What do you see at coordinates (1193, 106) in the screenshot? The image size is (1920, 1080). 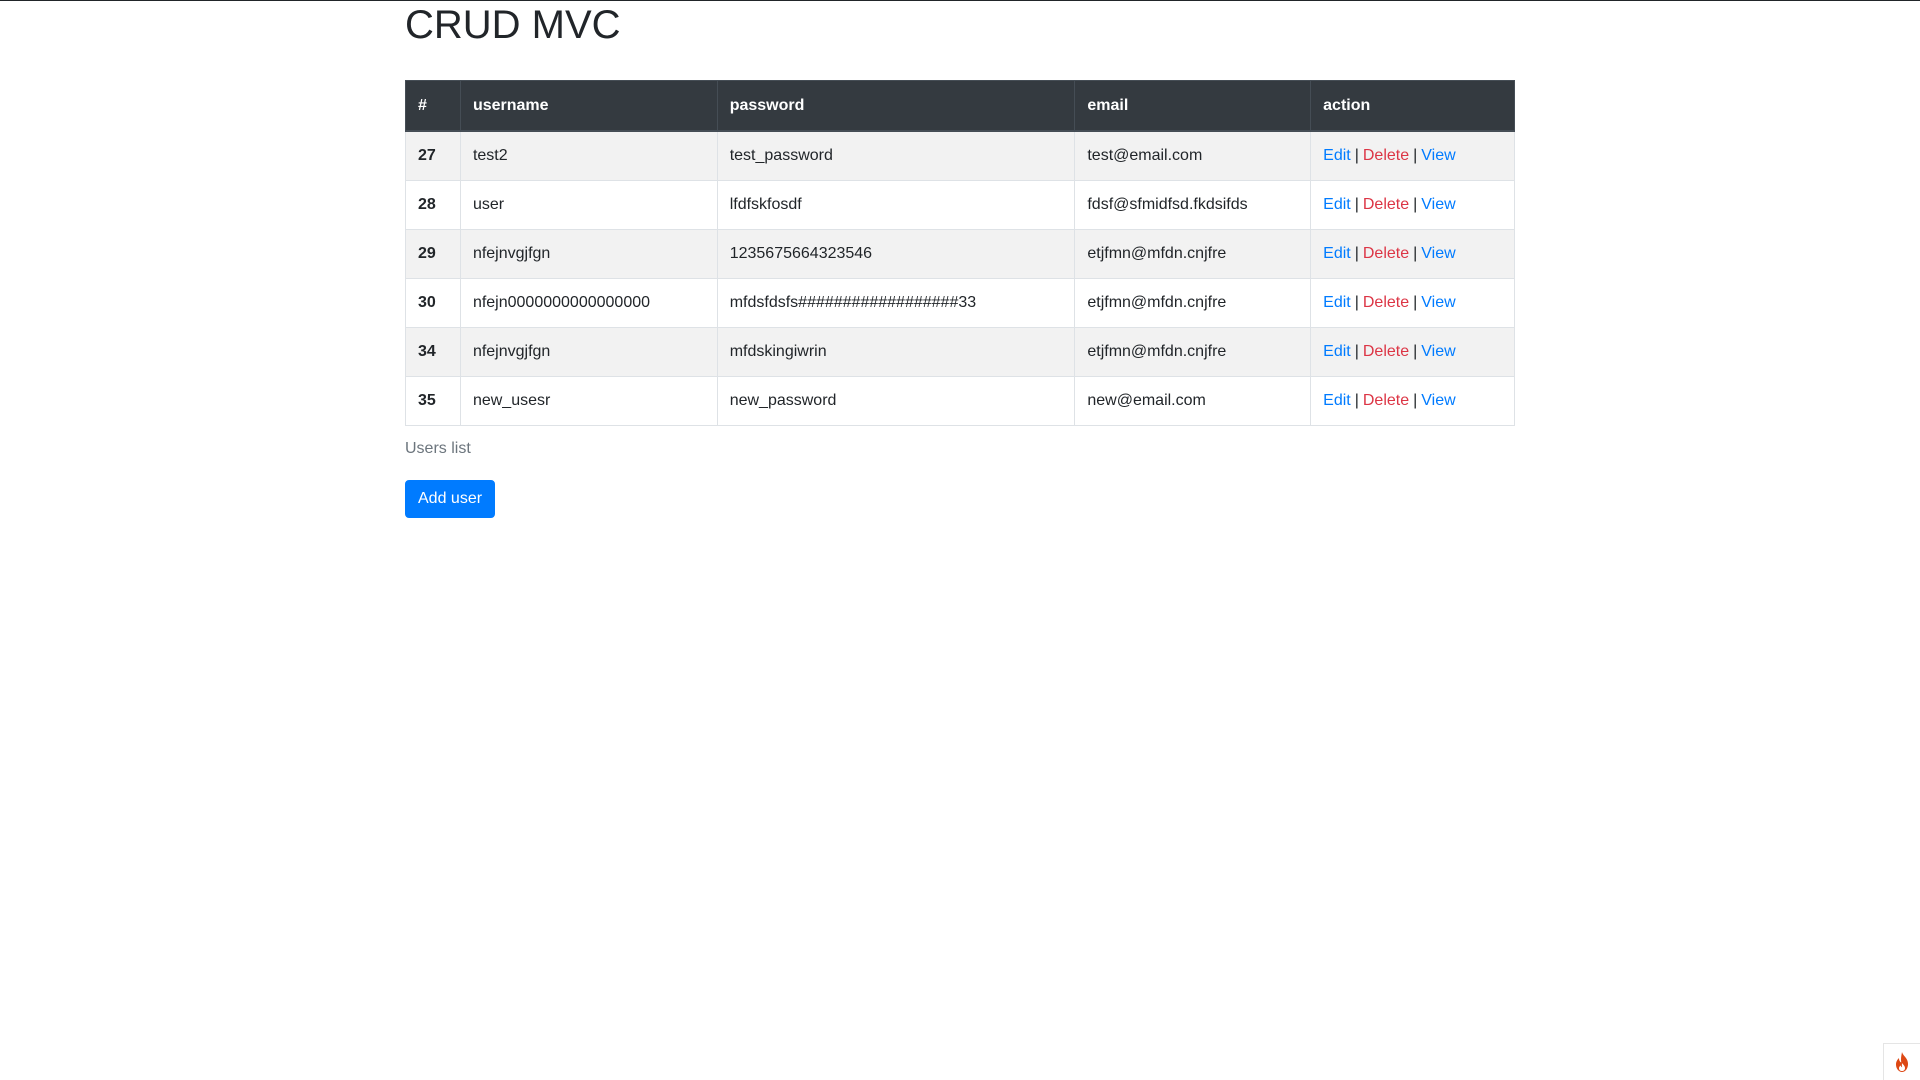 I see `header-email: email` at bounding box center [1193, 106].